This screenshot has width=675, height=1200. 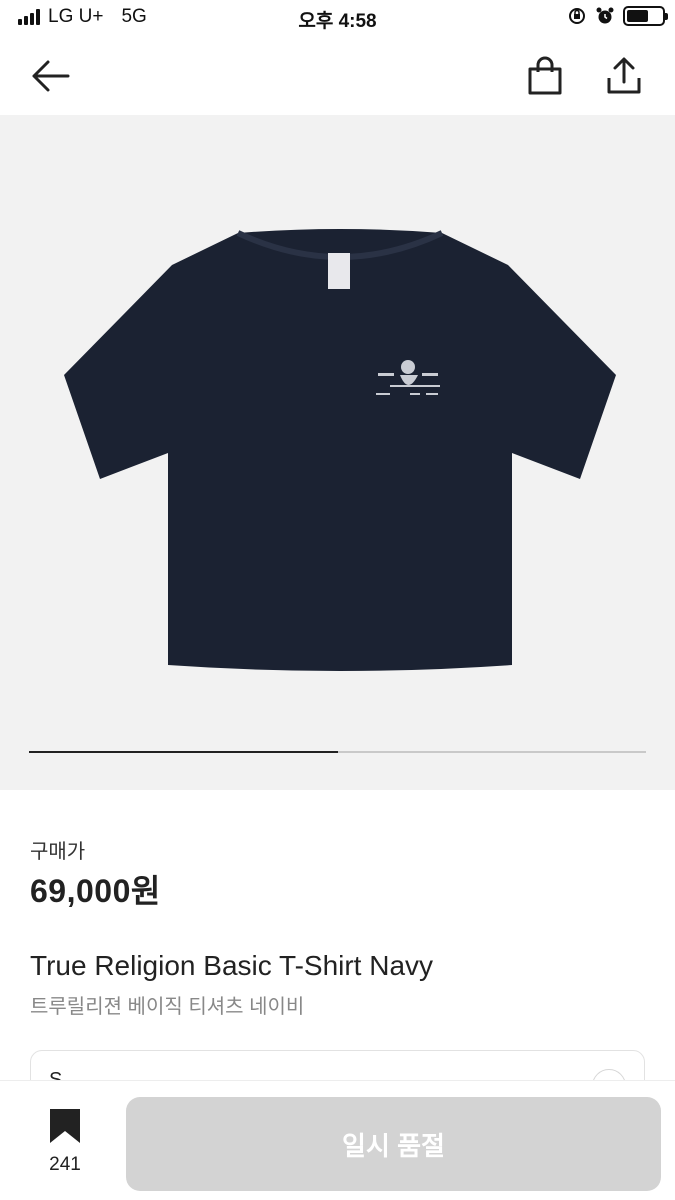 I want to click on bookmark-count: 241, so click(x=65, y=1164).